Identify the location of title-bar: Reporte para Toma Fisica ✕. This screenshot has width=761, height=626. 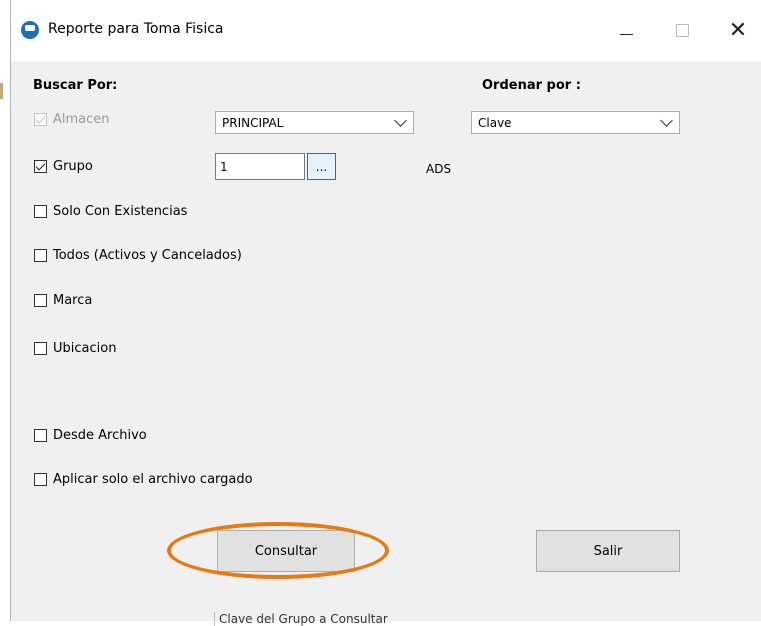
(386, 30).